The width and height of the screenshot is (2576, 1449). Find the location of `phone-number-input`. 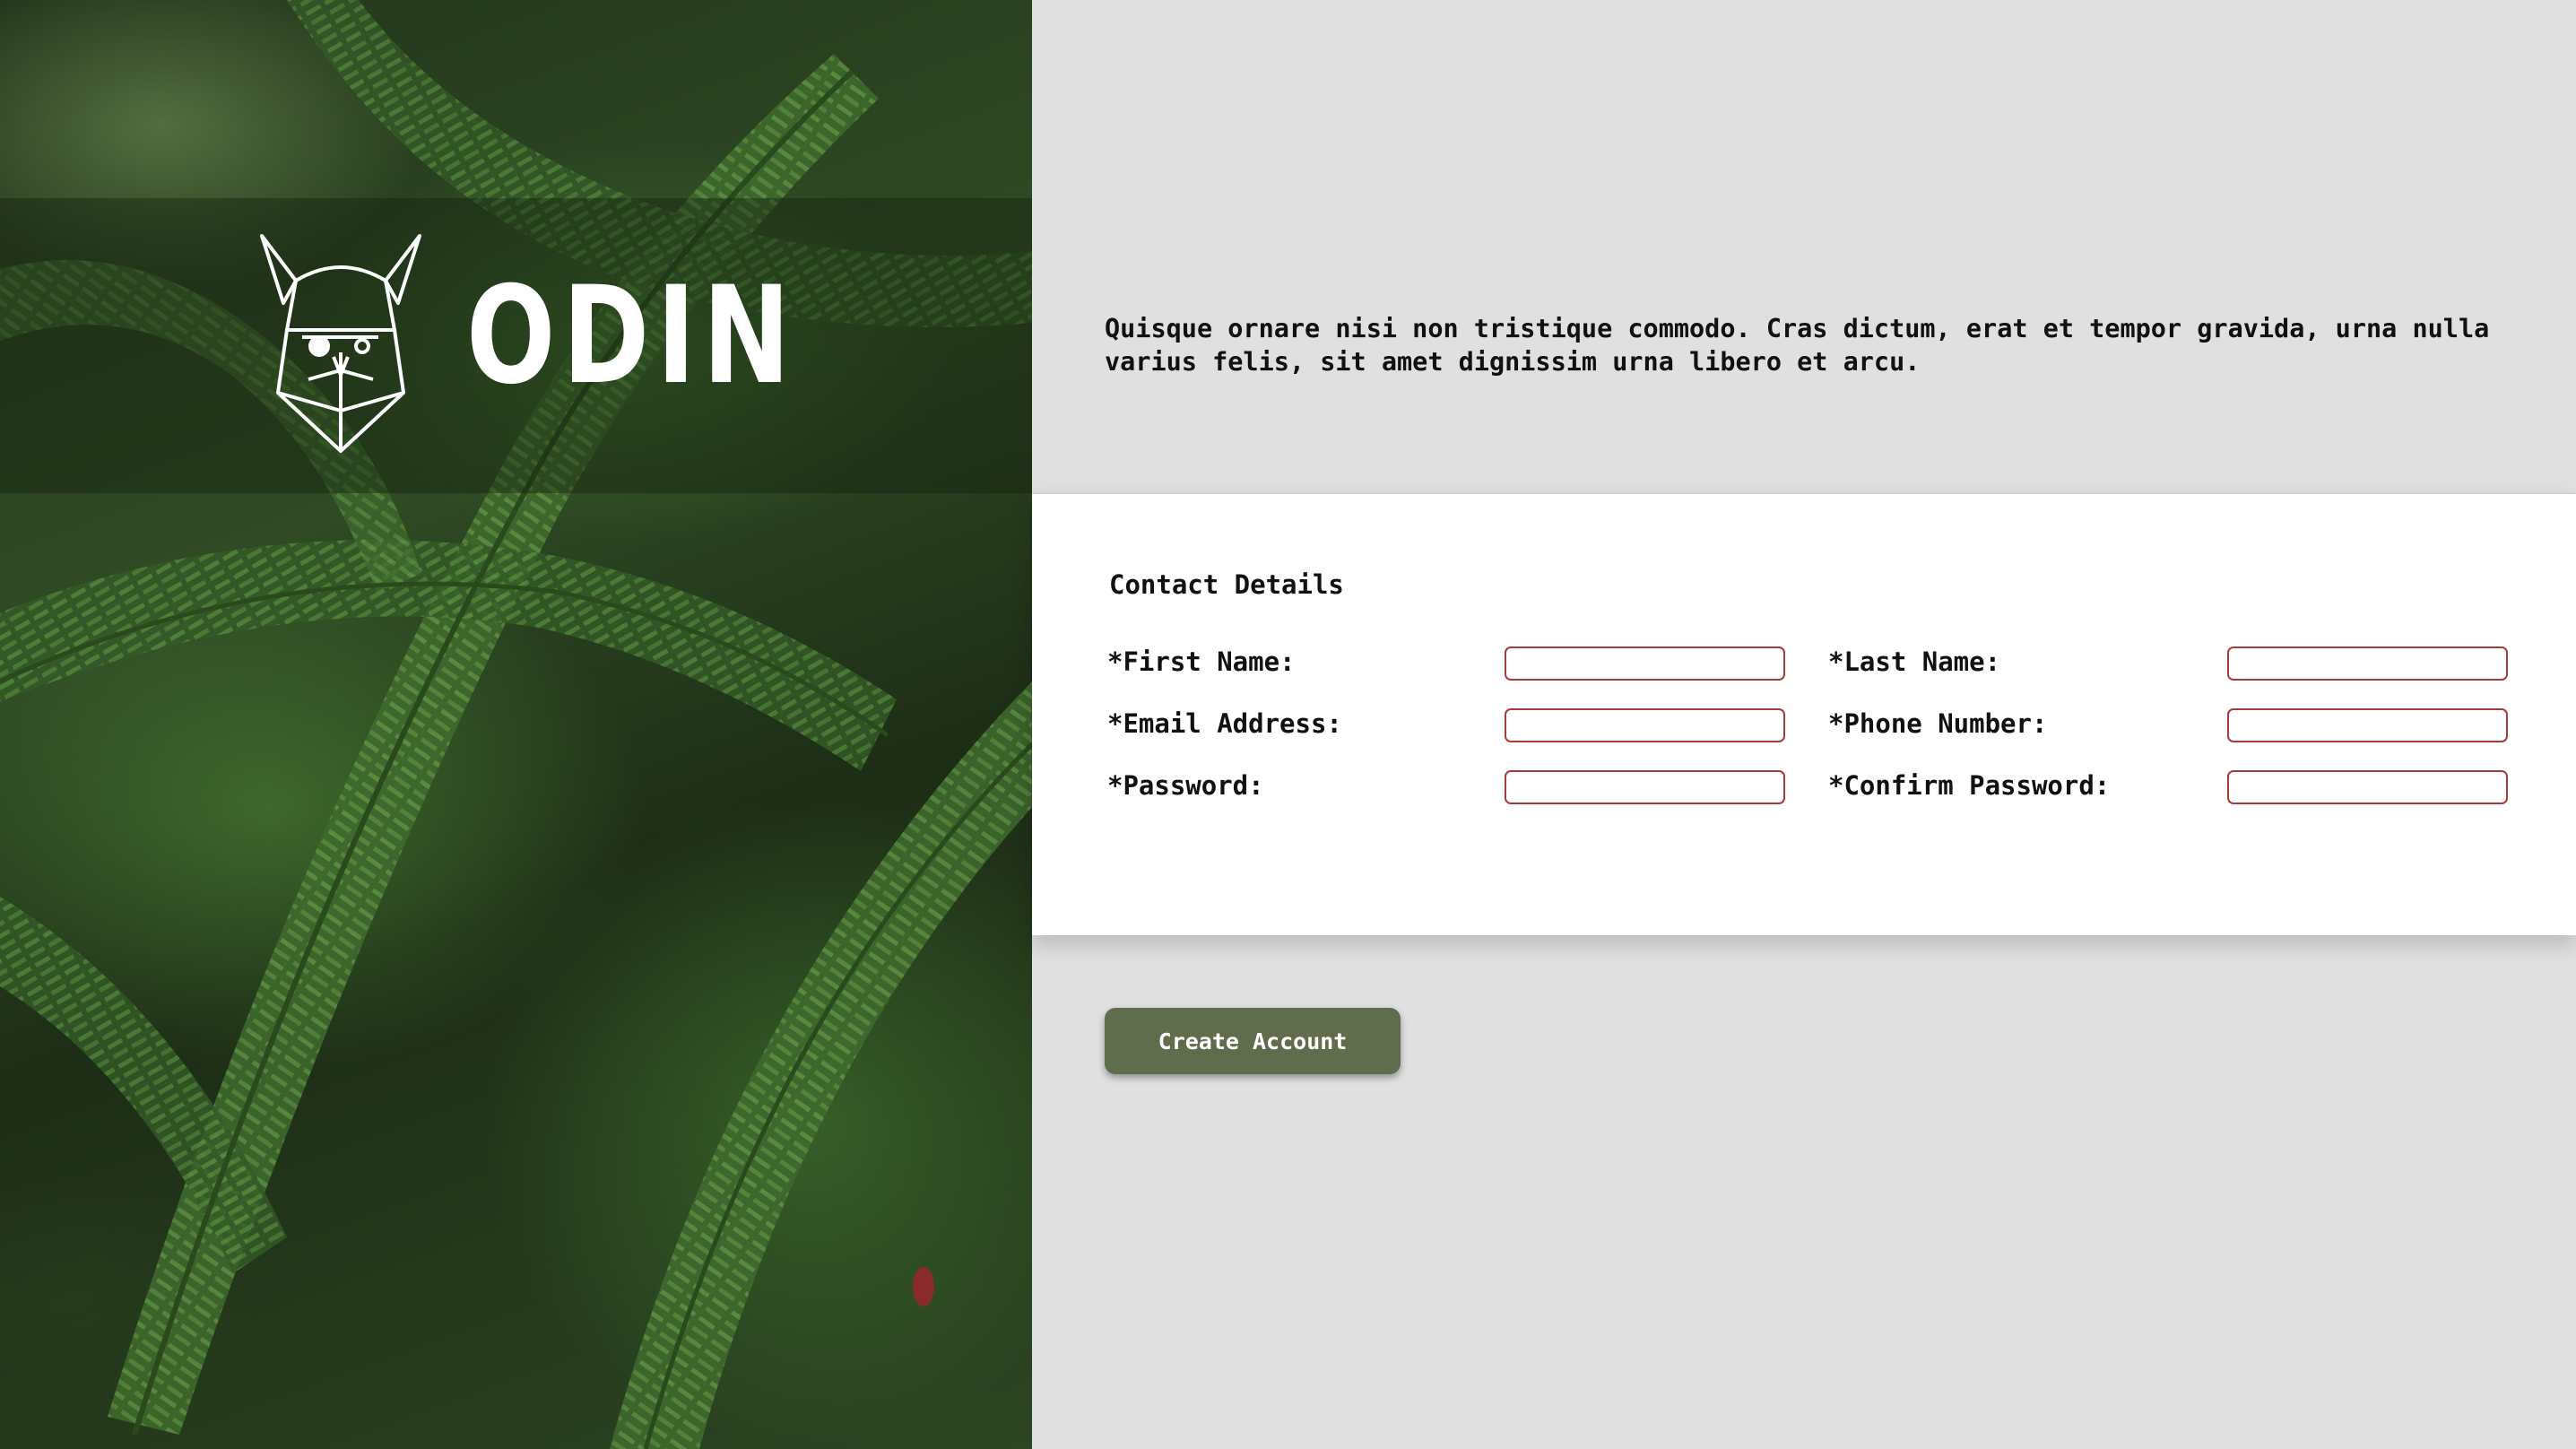

phone-number-input is located at coordinates (2367, 725).